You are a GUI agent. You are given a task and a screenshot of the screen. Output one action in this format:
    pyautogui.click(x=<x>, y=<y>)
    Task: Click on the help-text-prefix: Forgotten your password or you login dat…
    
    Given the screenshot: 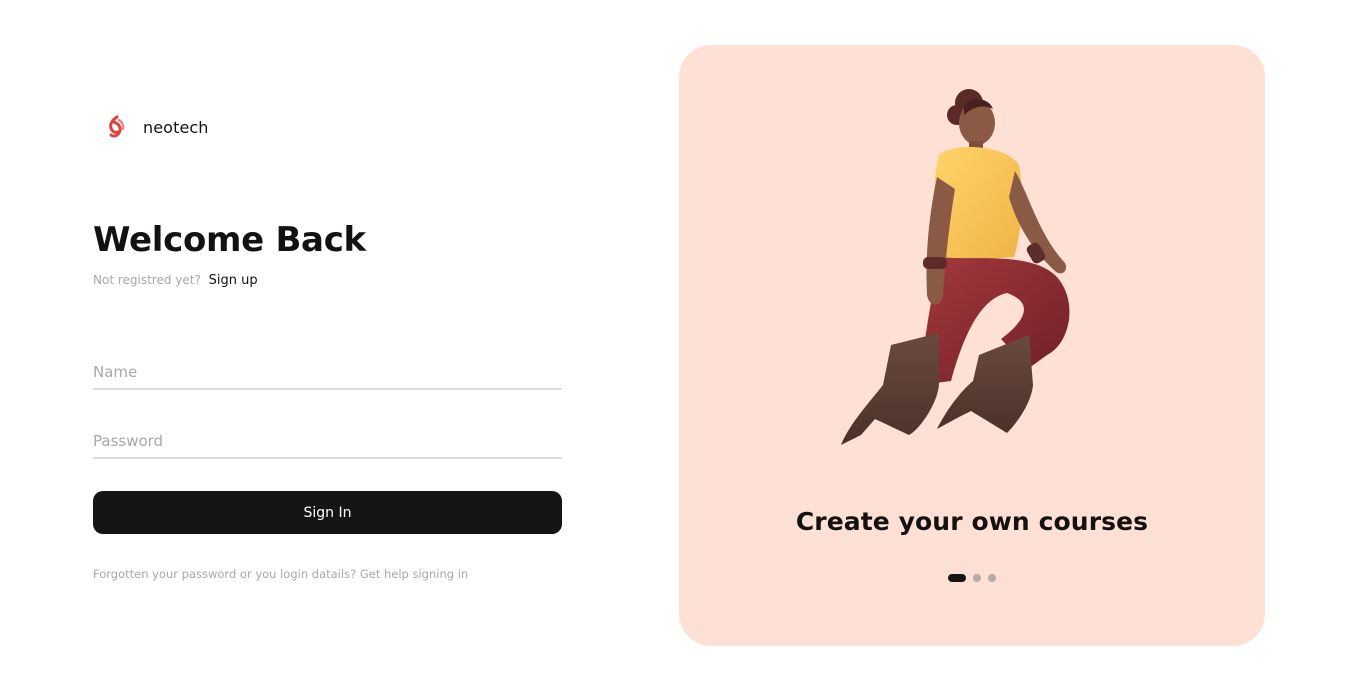 What is the action you would take?
    pyautogui.click(x=225, y=574)
    